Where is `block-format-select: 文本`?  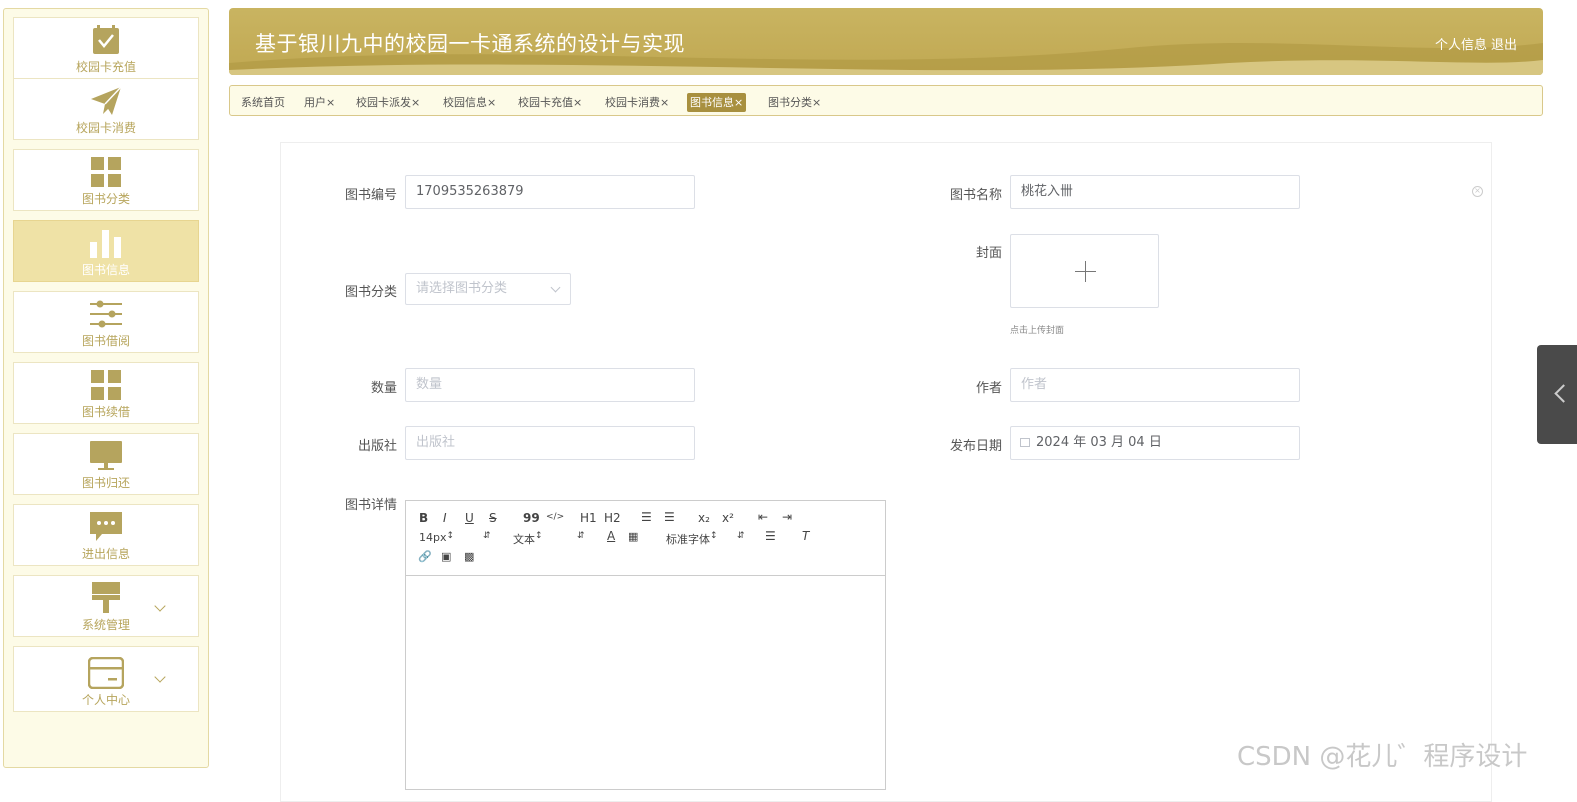
block-format-select: 文本 is located at coordinates (528, 539).